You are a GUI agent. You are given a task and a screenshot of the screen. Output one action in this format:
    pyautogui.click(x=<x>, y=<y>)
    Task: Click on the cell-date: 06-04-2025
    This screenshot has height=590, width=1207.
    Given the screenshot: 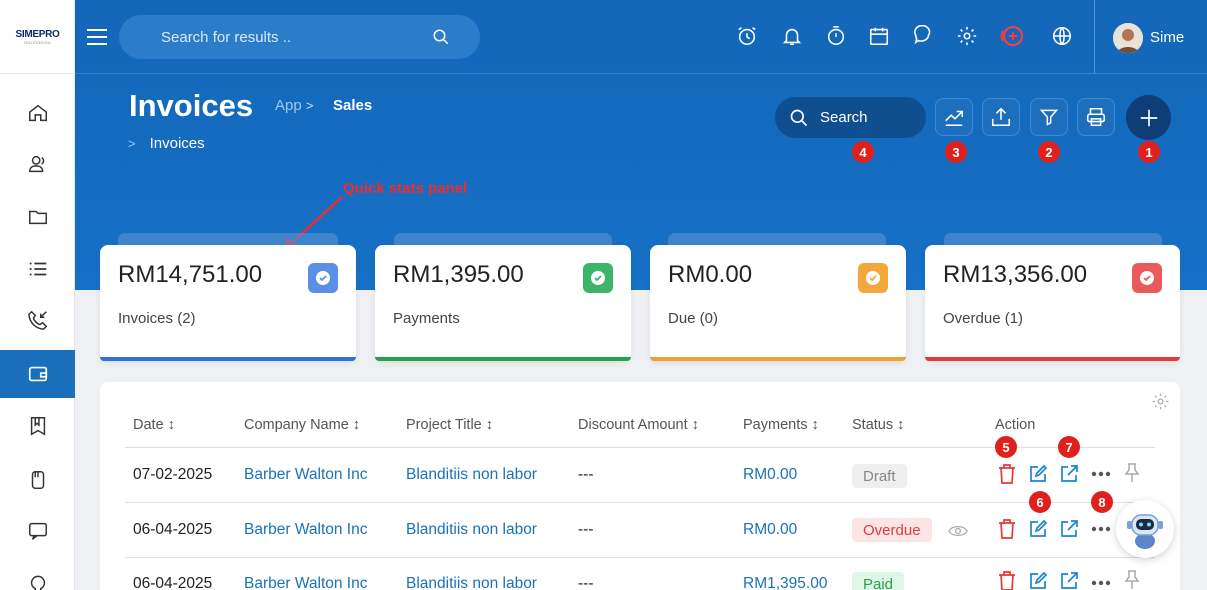 What is the action you would take?
    pyautogui.click(x=173, y=529)
    